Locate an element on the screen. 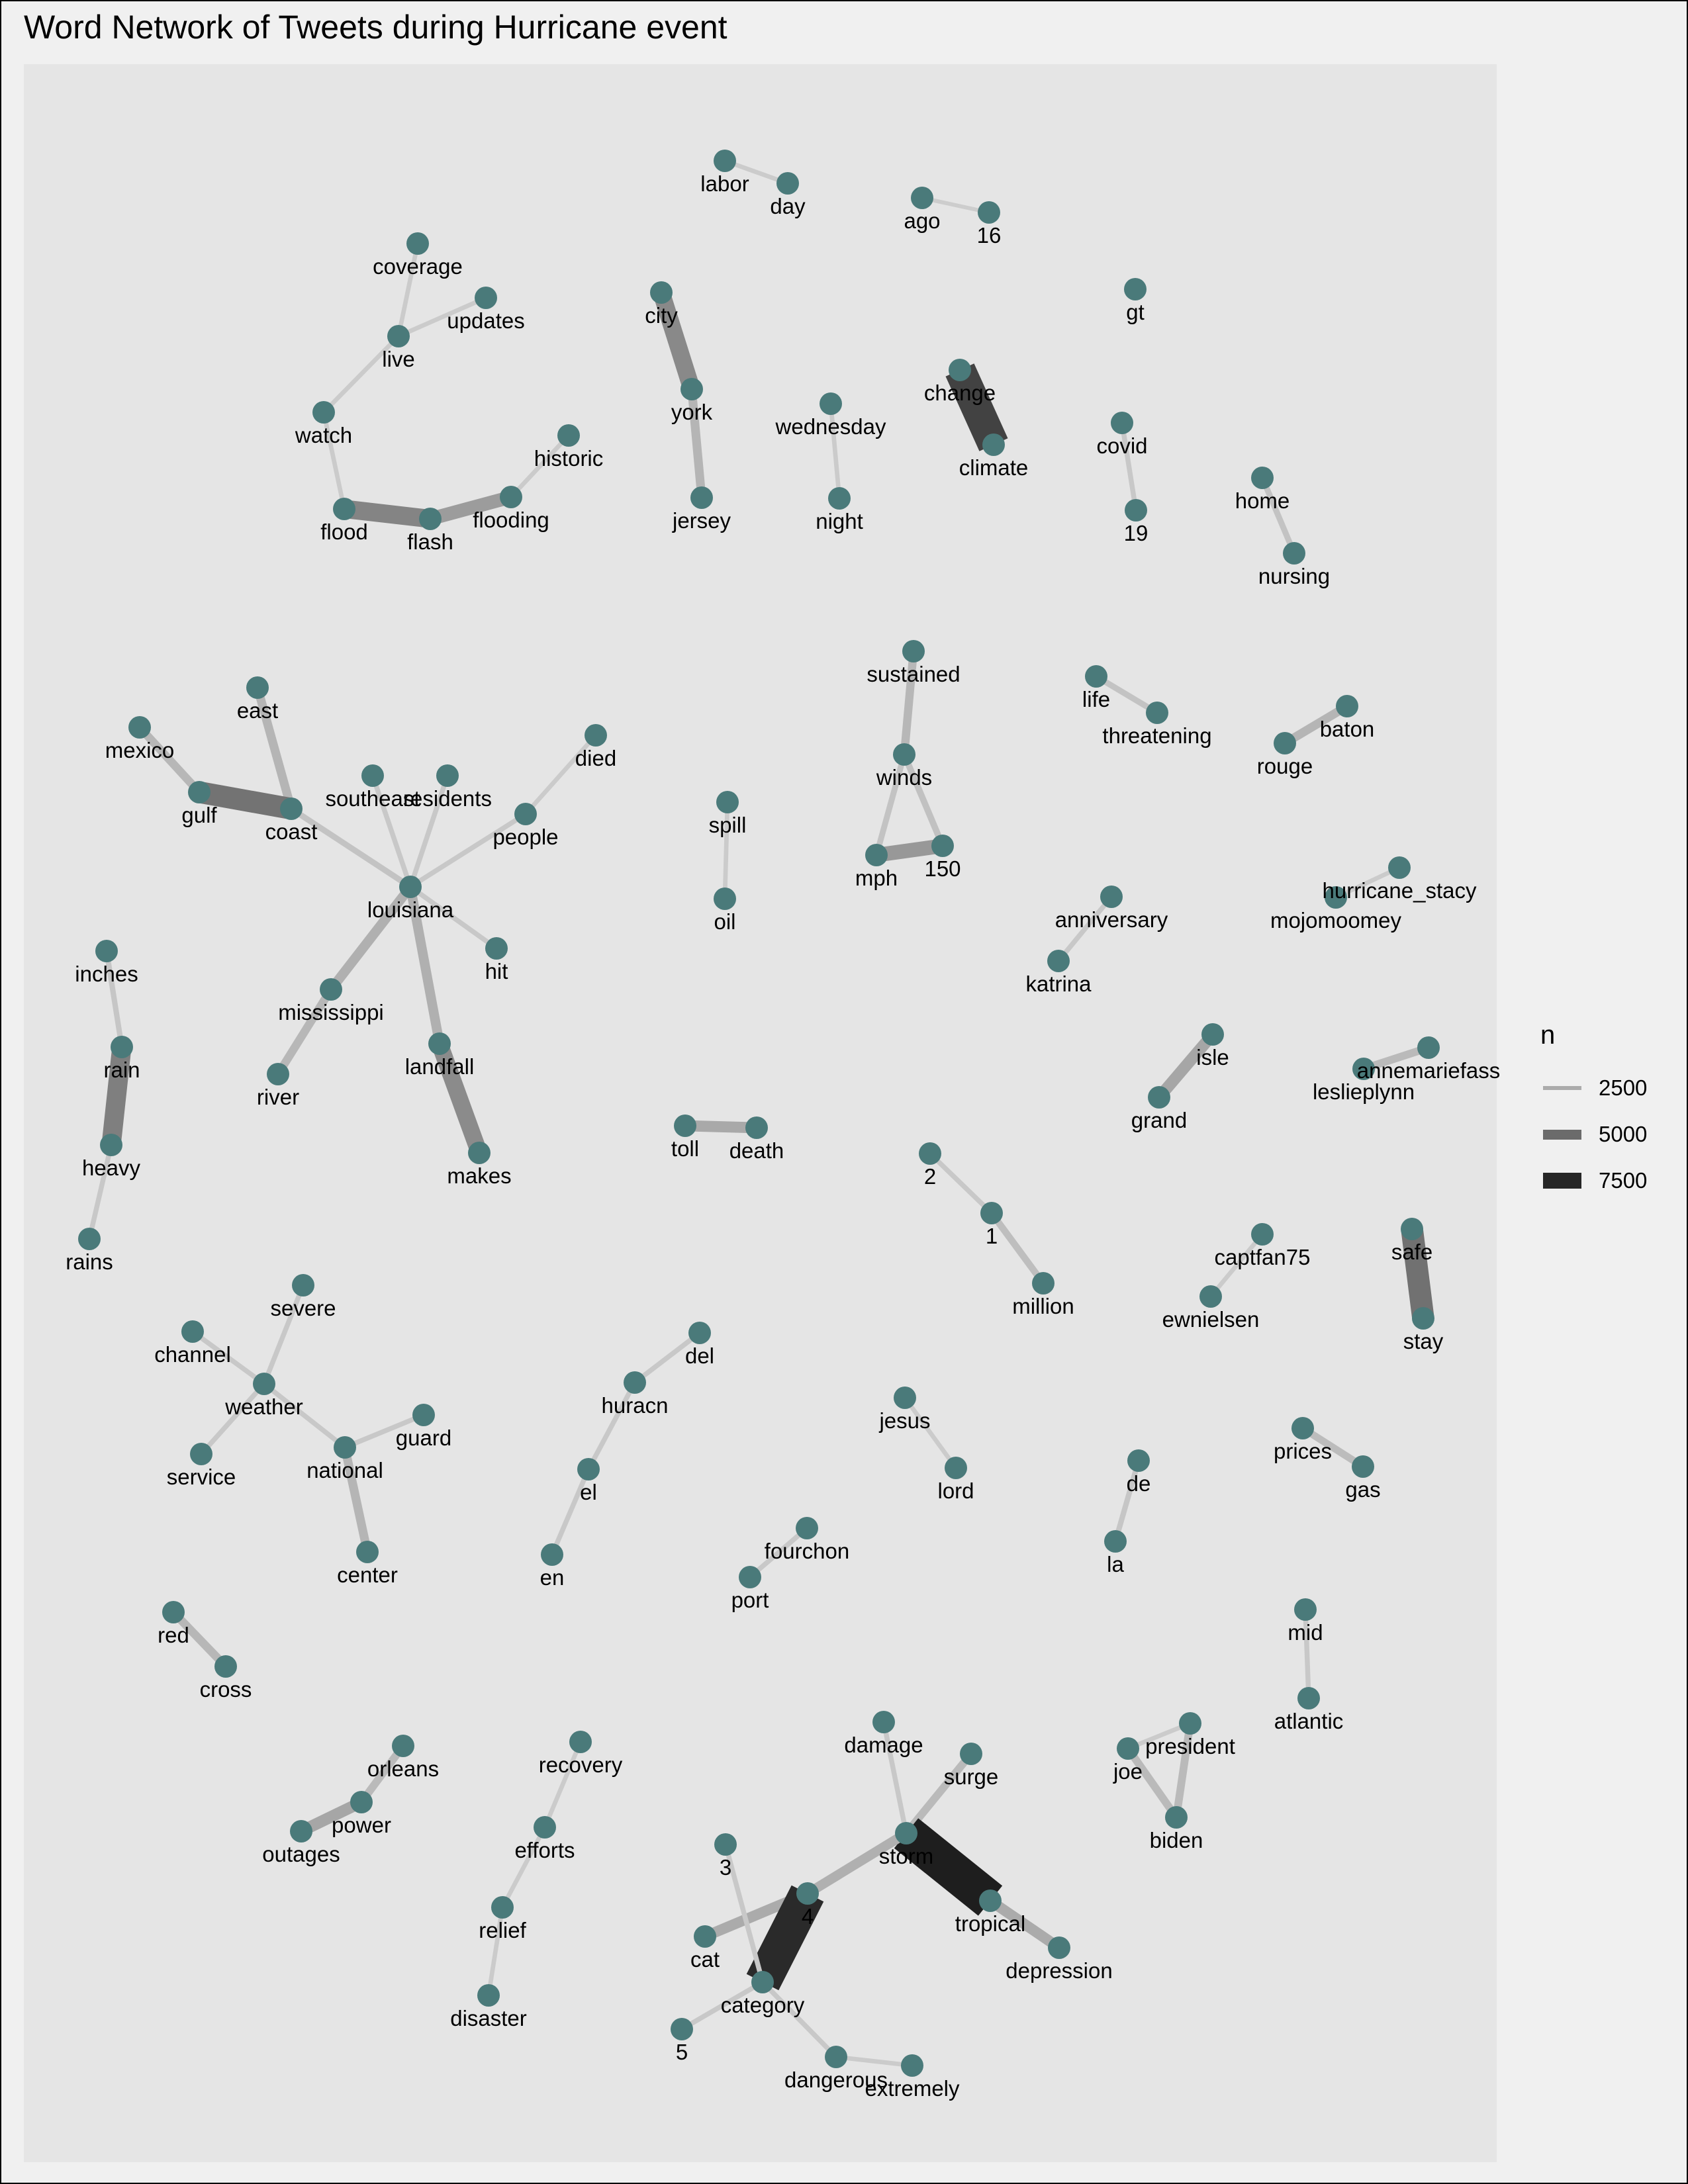 This screenshot has height=2184, width=1688. node-ago is located at coordinates (922, 198).